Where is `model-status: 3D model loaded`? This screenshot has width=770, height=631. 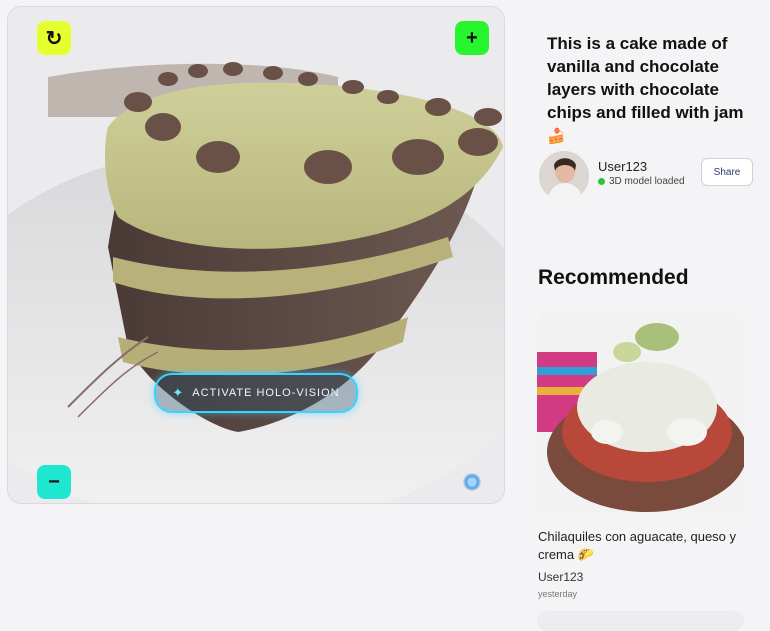
model-status: 3D model loaded is located at coordinates (641, 181).